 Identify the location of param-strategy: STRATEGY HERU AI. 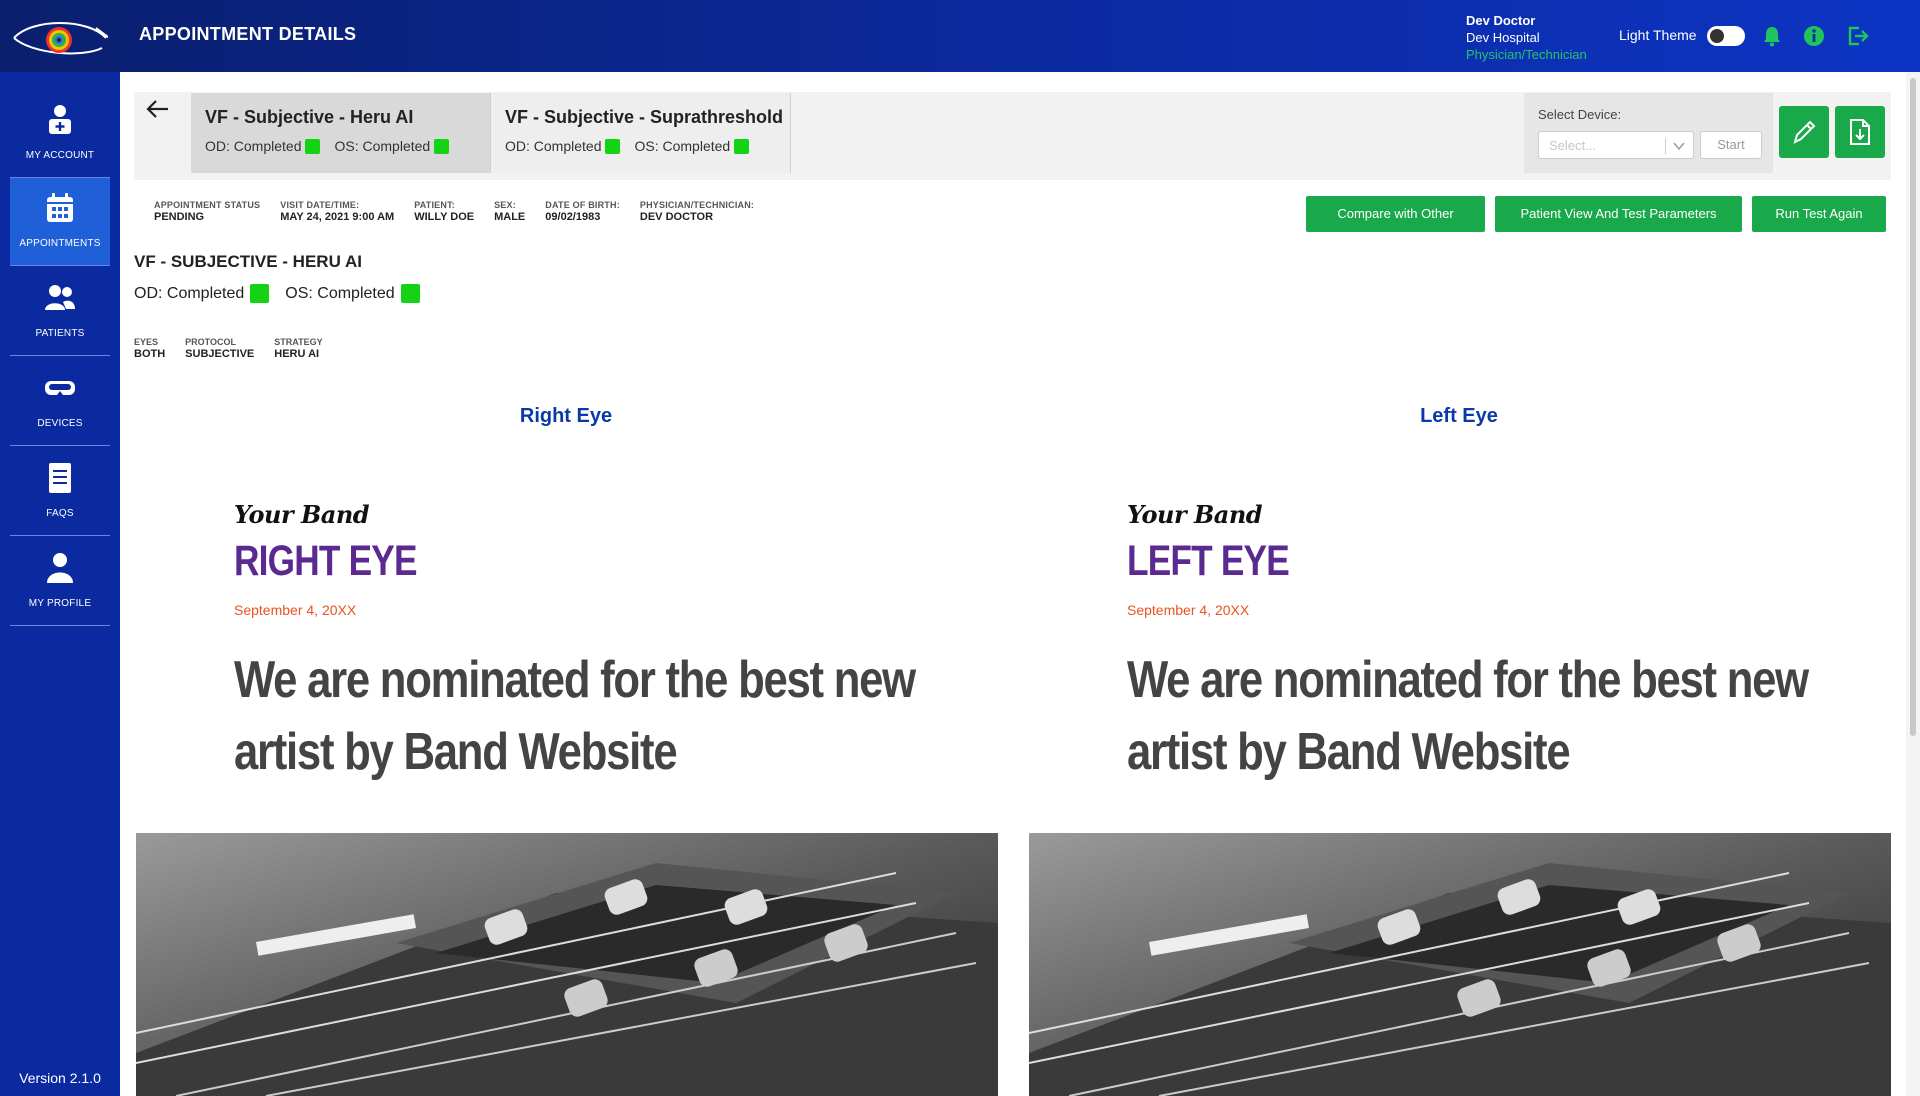
(298, 348).